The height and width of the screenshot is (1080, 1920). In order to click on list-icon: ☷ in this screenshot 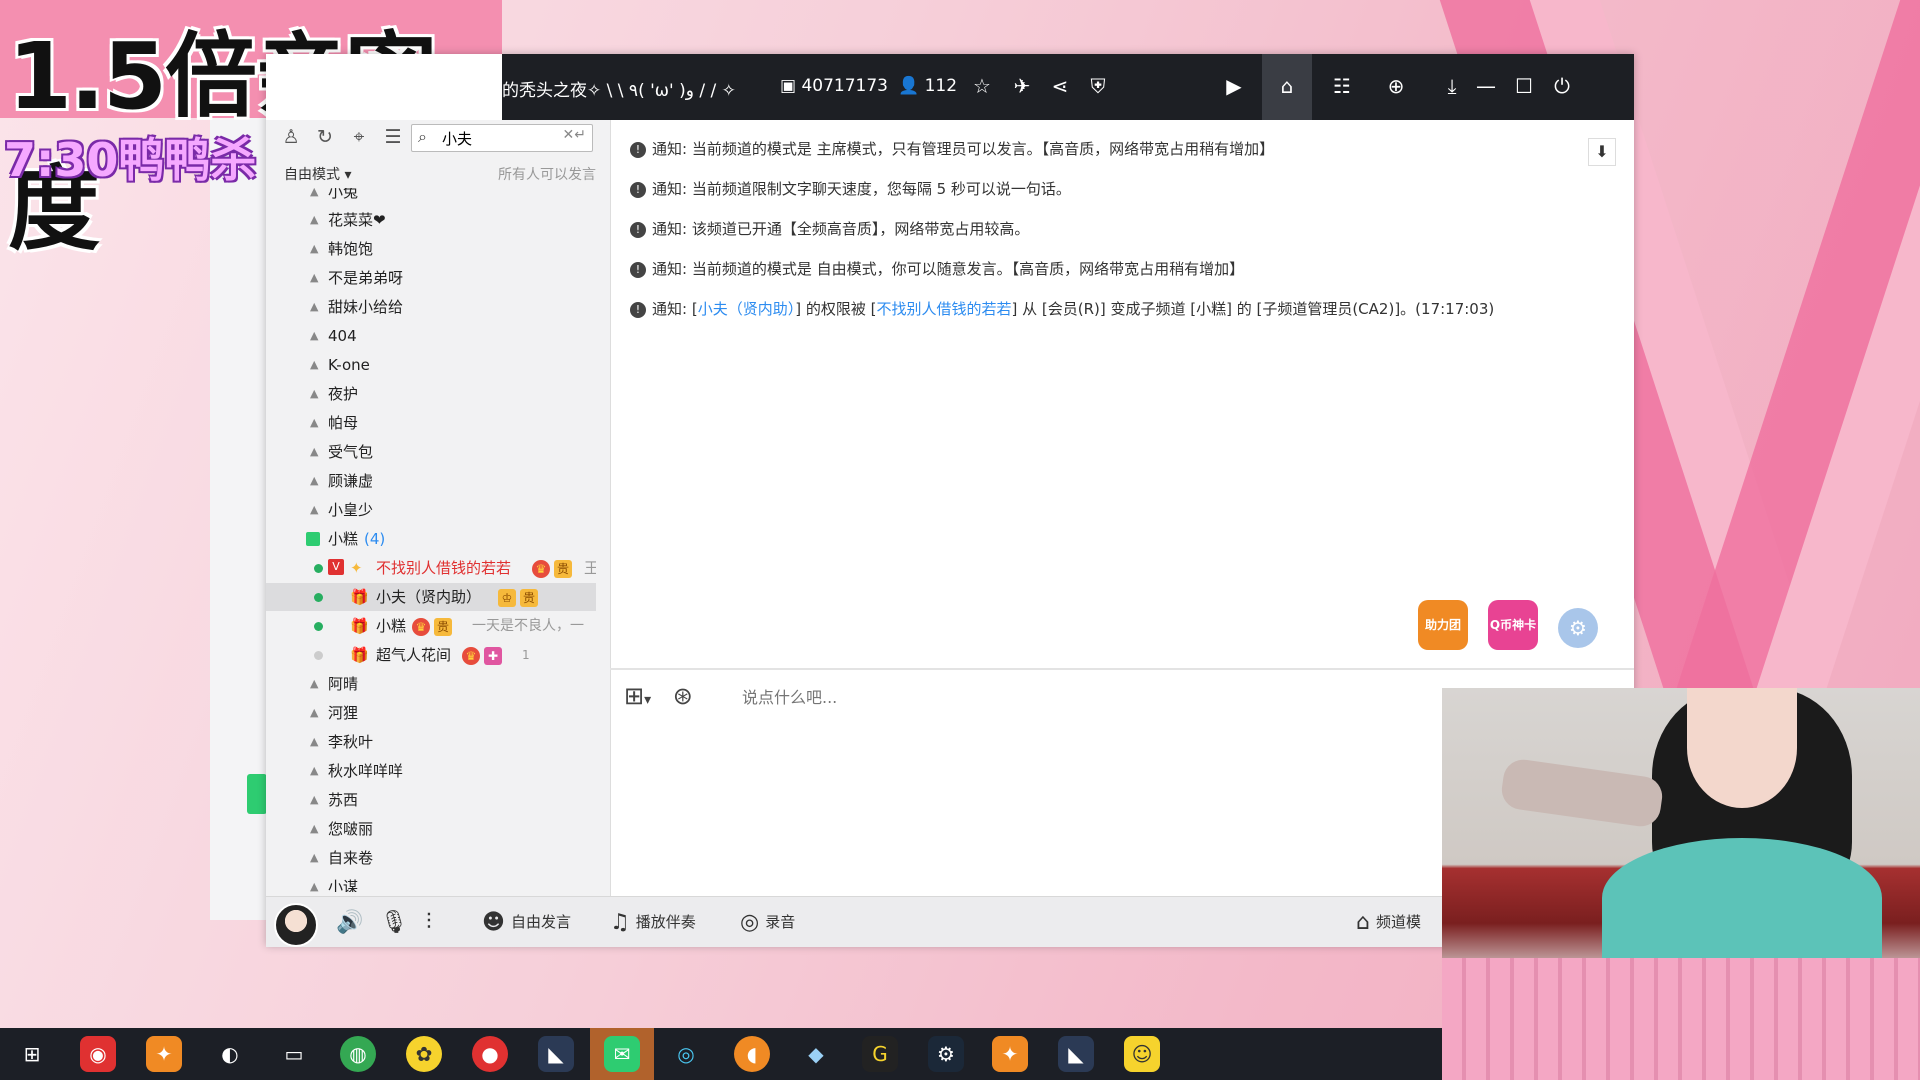, I will do `click(1342, 86)`.